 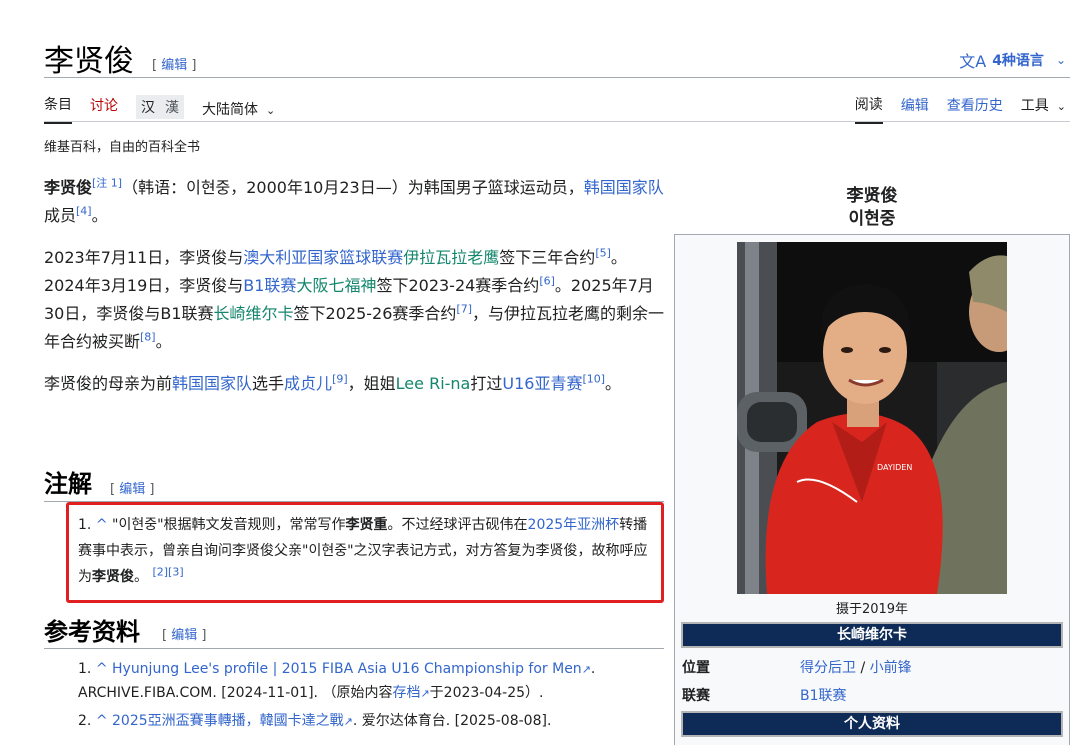 I want to click on link-small-forward: 小前锋, so click(x=891, y=668).